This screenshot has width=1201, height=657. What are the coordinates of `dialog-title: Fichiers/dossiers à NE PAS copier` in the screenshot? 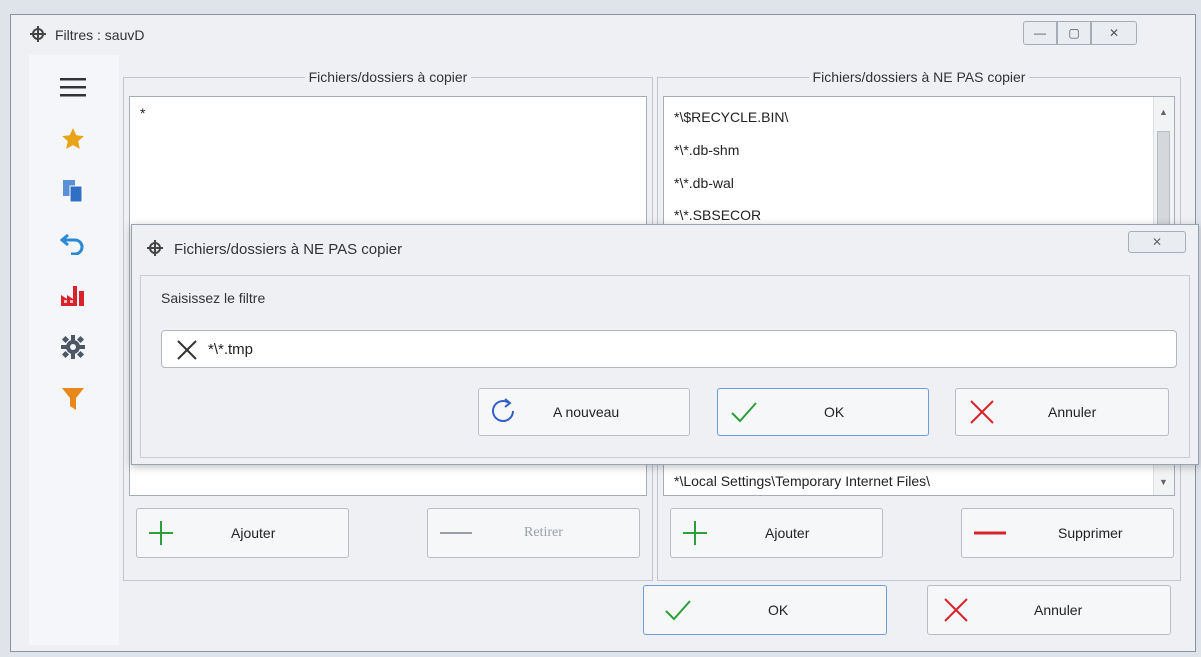 It's located at (288, 249).